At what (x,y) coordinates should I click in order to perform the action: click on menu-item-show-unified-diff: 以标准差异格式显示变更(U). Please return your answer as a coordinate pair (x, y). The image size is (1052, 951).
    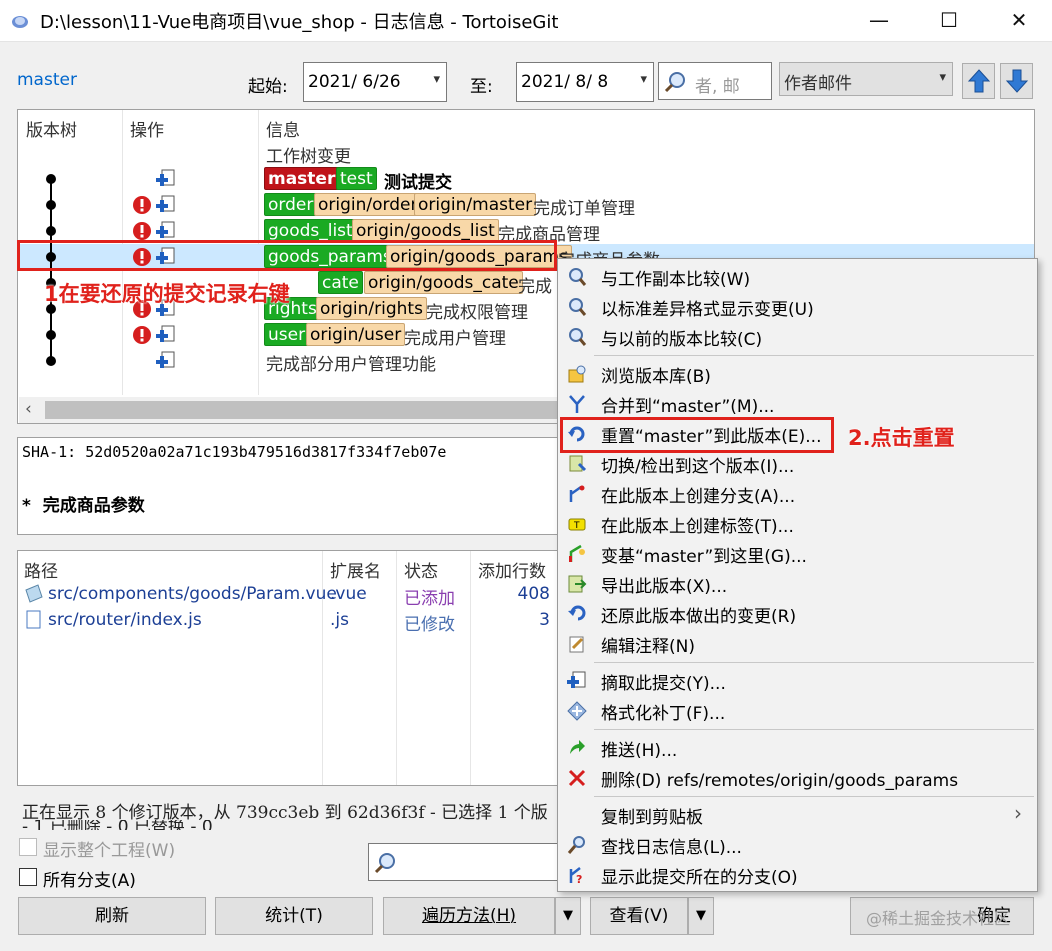
    Looking at the image, I should click on (797, 307).